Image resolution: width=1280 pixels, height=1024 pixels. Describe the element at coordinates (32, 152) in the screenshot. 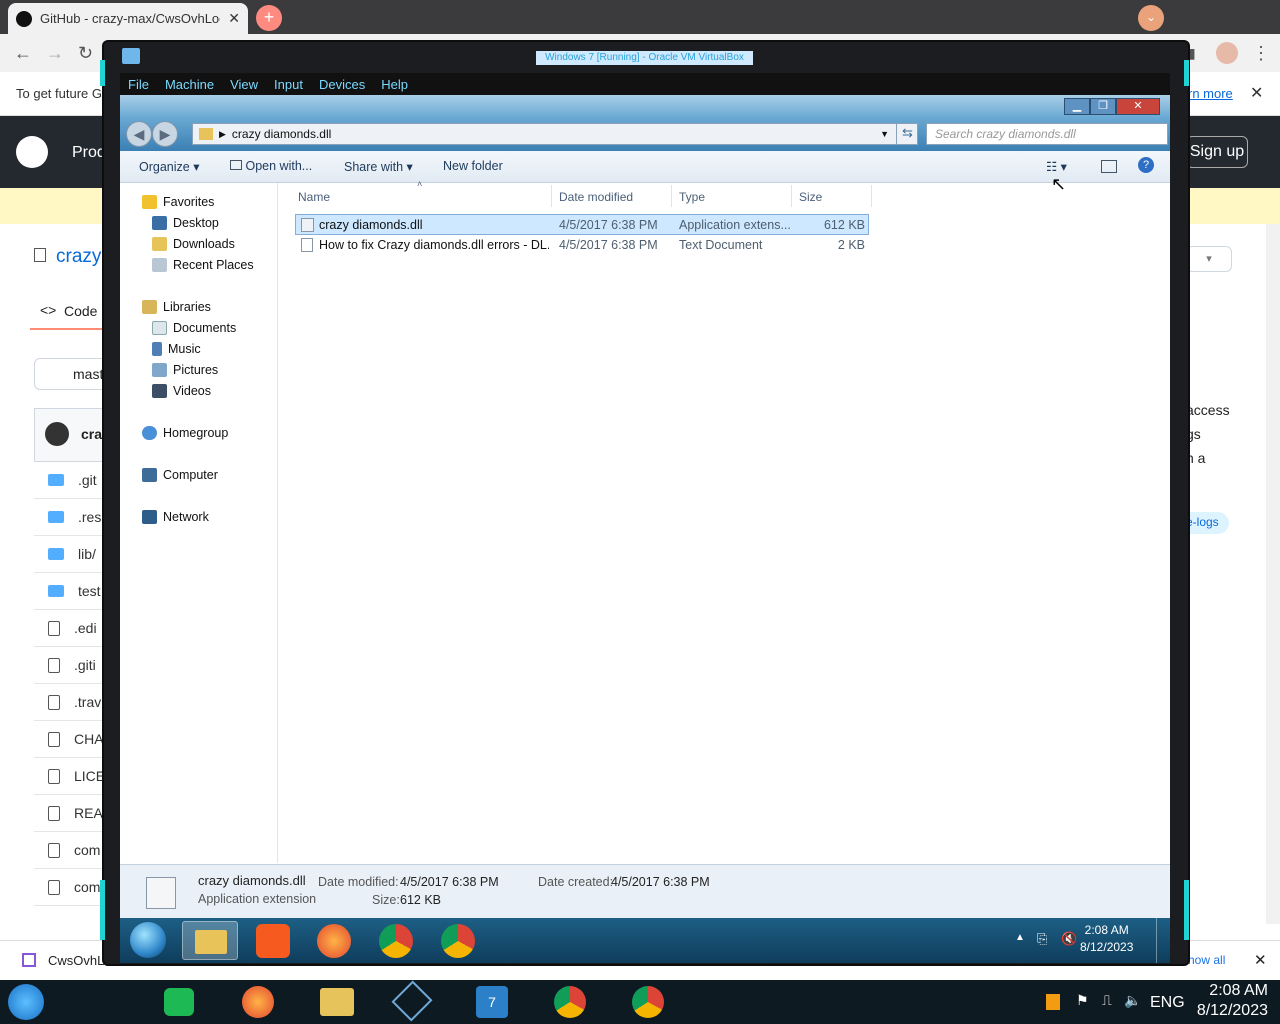

I see `github-logo-icon` at that location.